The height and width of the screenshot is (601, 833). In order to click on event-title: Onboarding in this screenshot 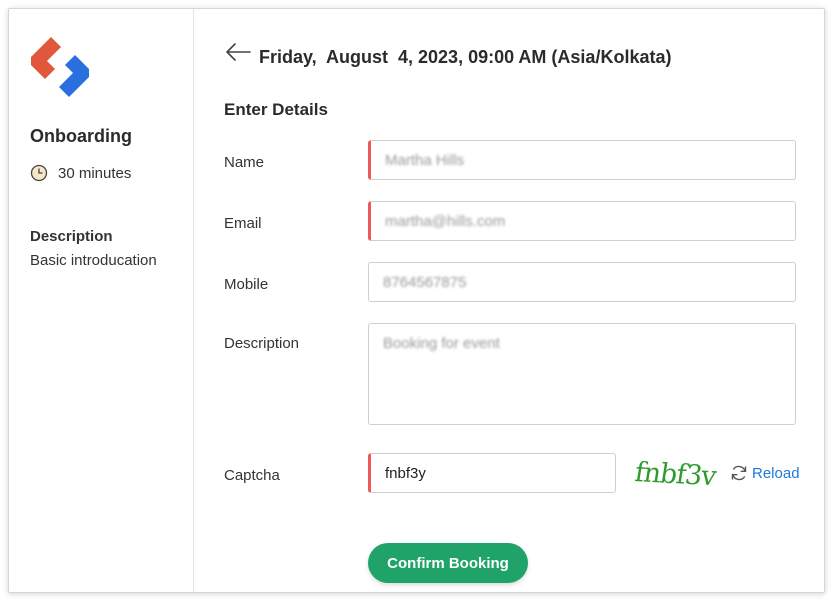, I will do `click(81, 136)`.